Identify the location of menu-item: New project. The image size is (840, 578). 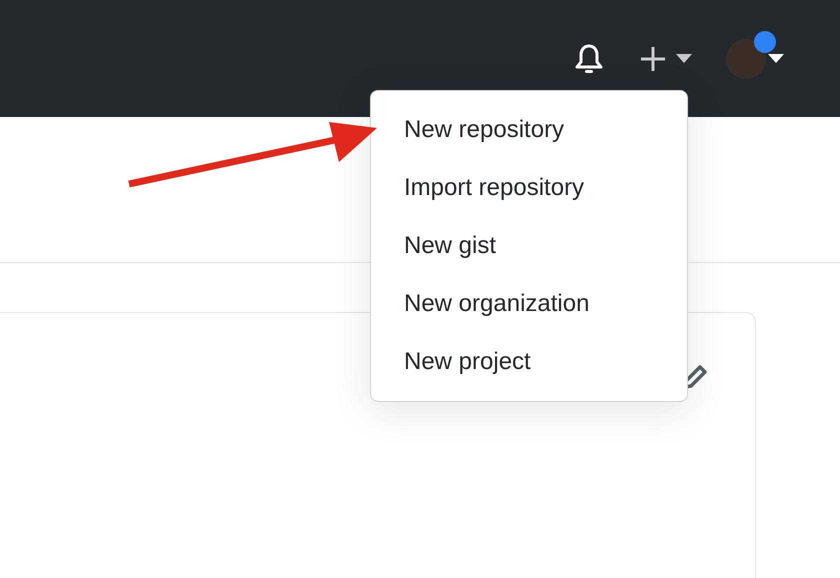
(529, 362).